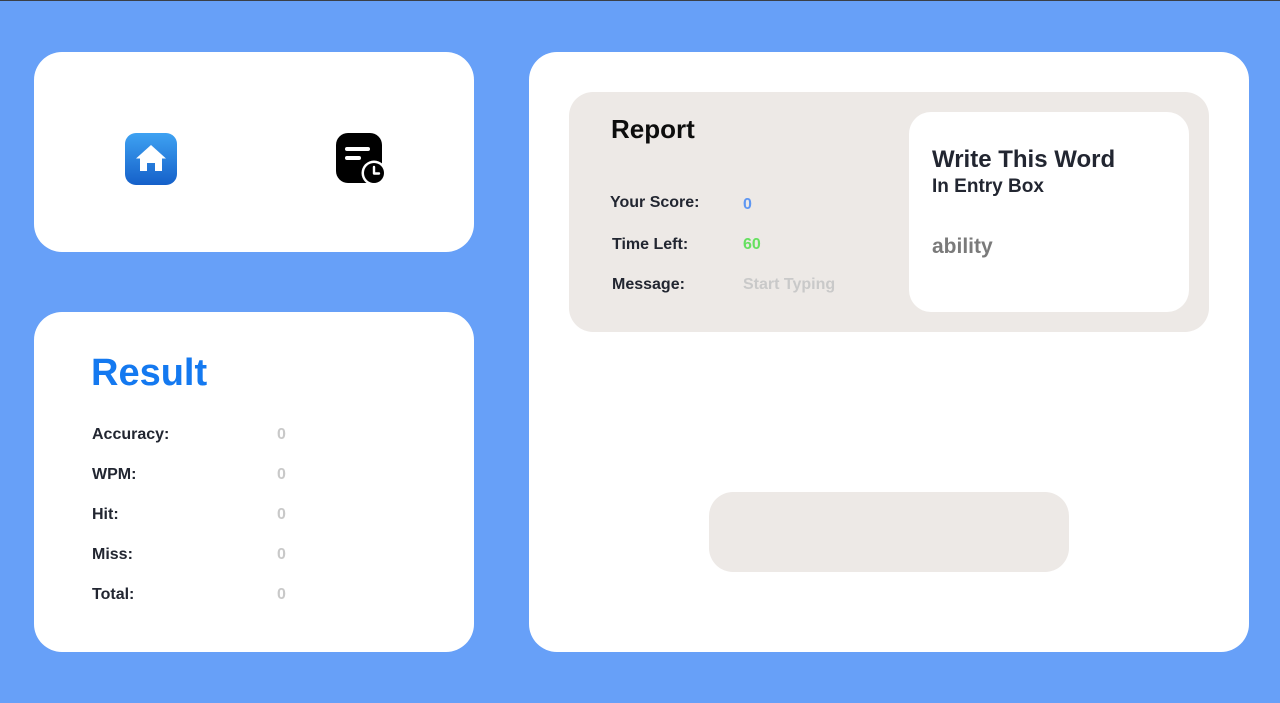  Describe the element at coordinates (962, 246) in the screenshot. I see `target-word: ability` at that location.